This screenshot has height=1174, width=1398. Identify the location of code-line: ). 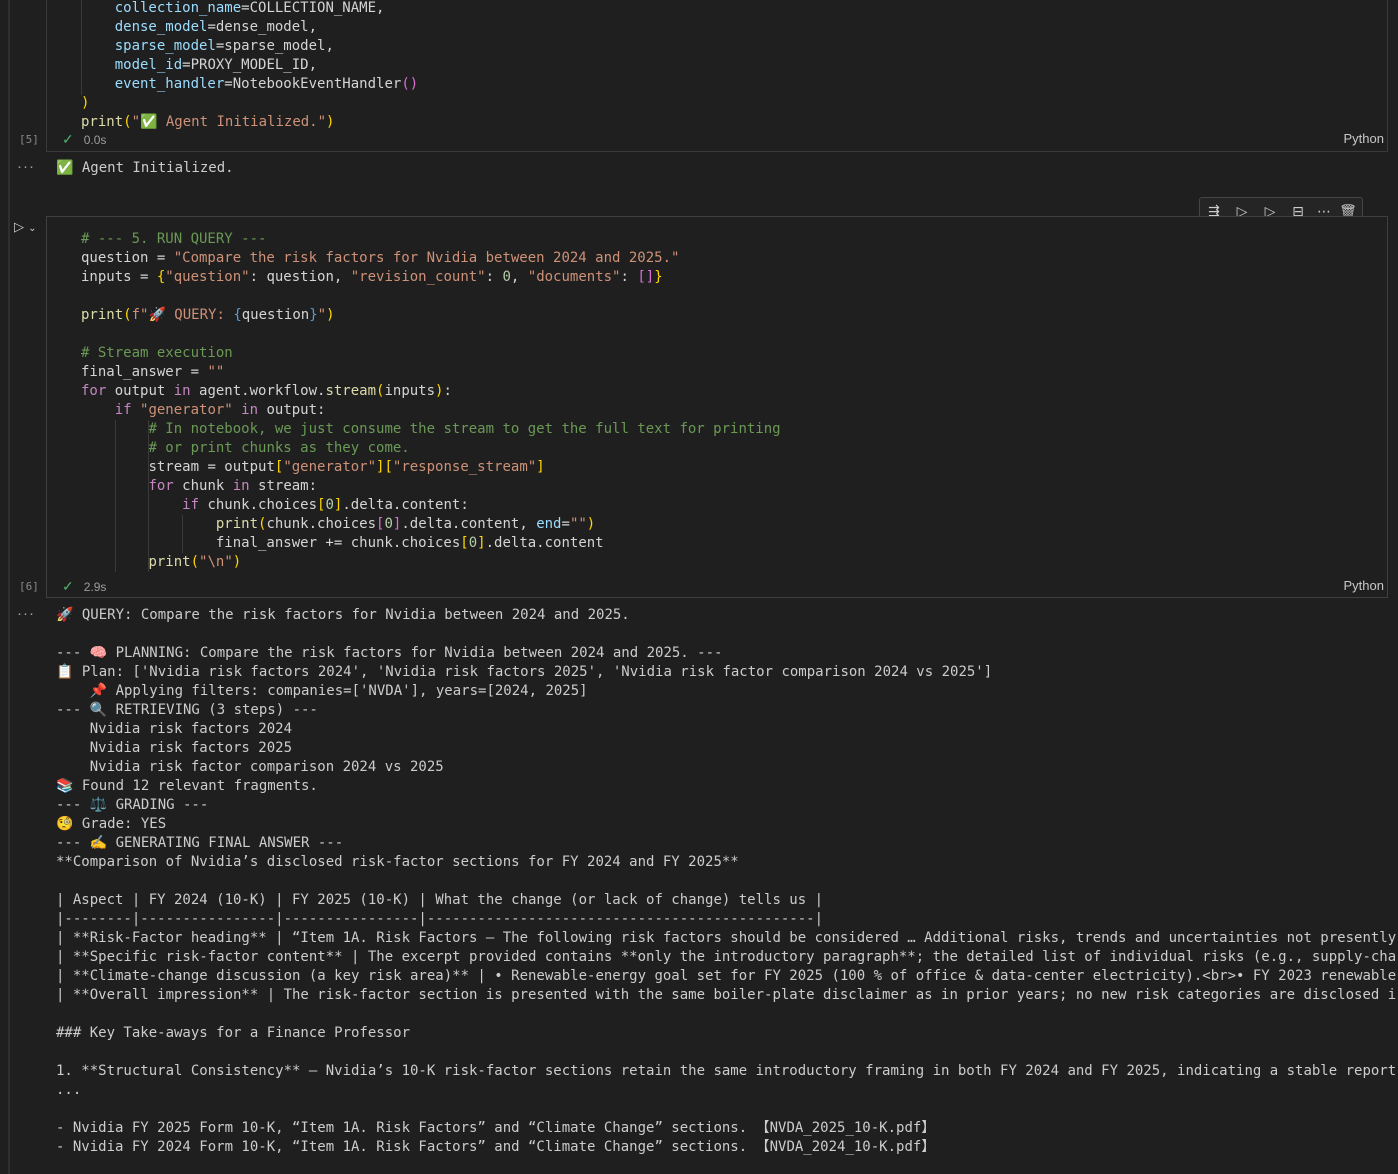
(249, 103).